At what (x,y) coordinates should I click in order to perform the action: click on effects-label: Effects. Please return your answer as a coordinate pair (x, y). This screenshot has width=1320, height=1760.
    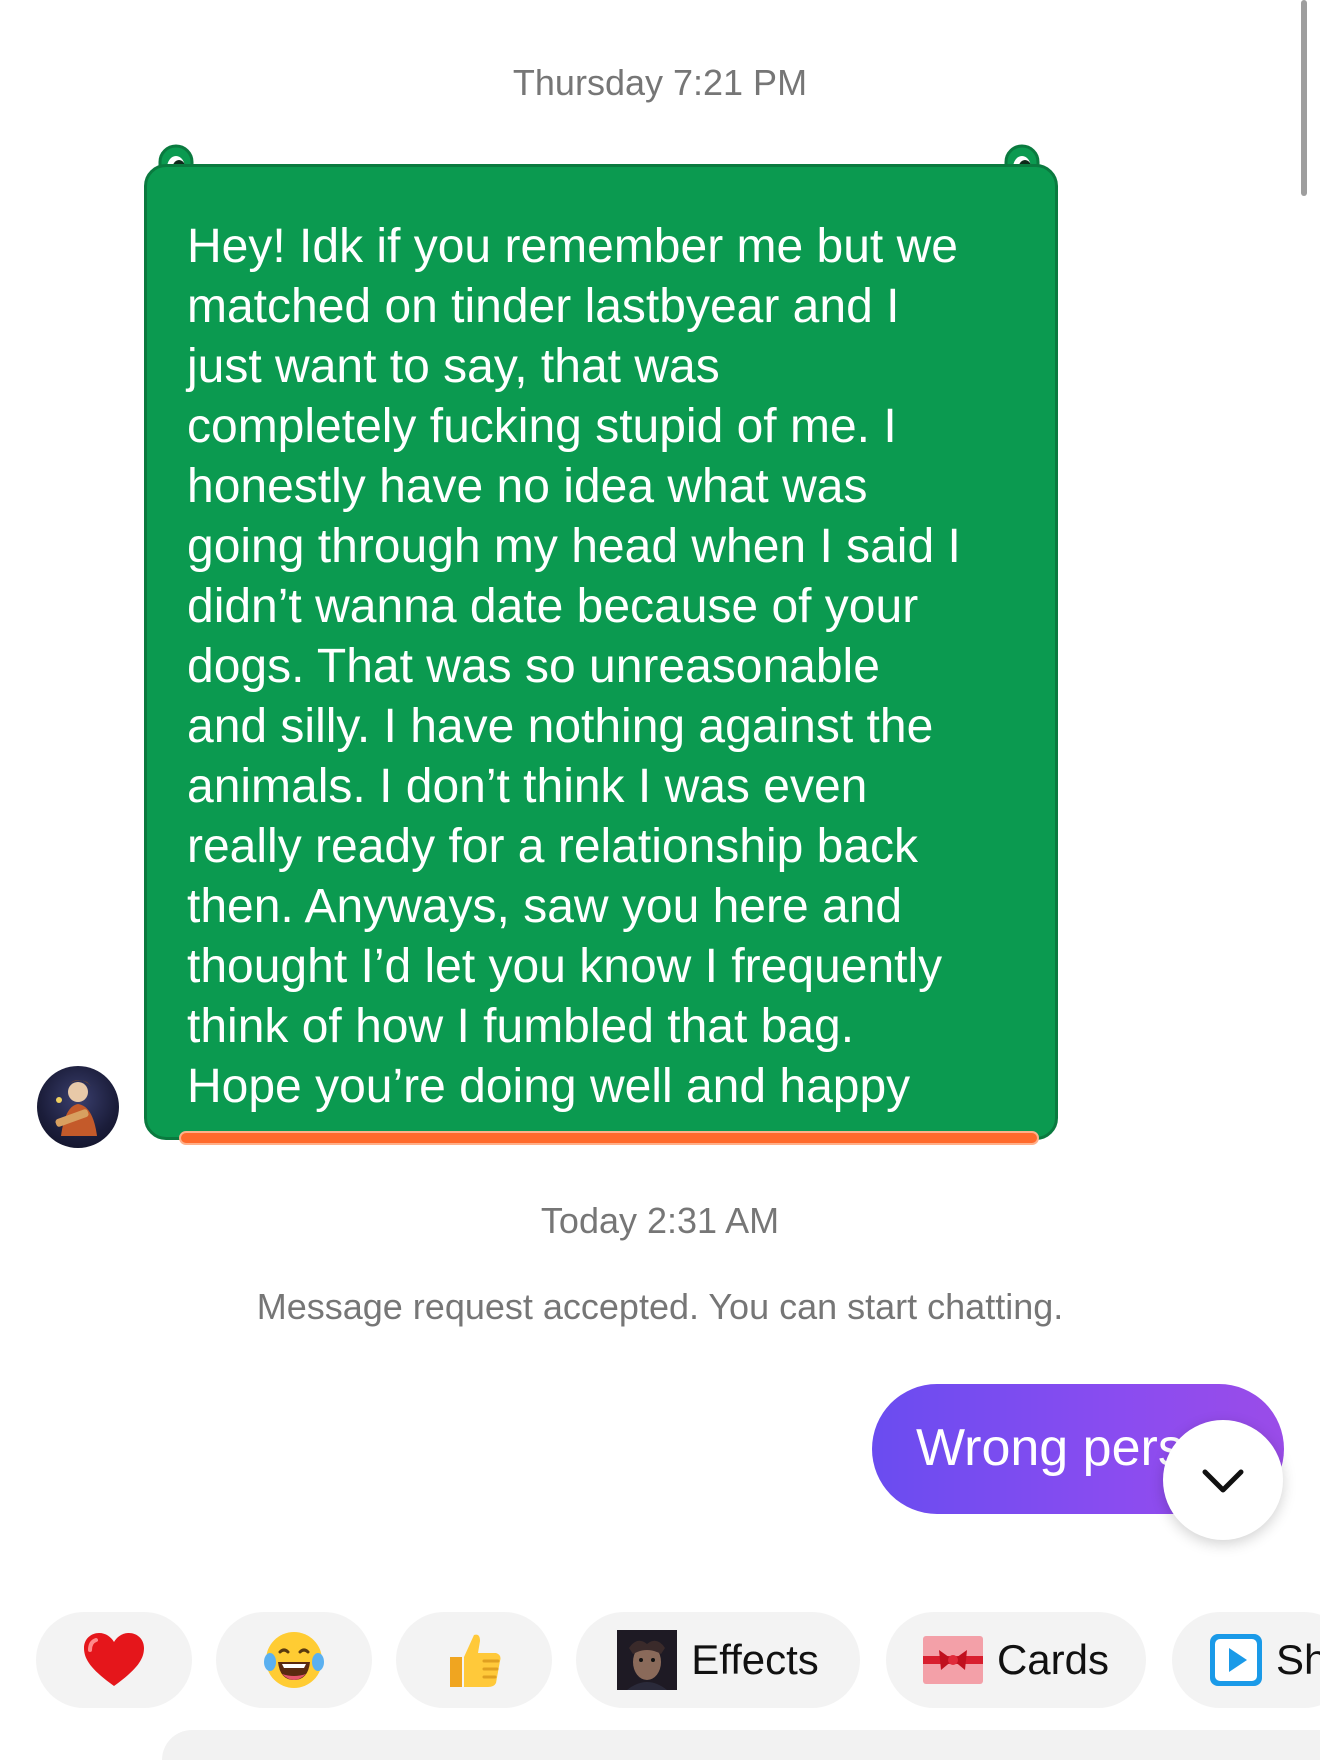
    Looking at the image, I should click on (755, 1659).